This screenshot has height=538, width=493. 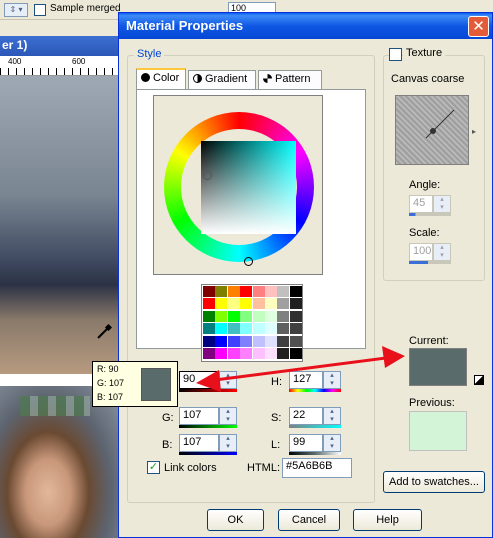 I want to click on html-field: #5A6B6B, so click(x=317, y=468).